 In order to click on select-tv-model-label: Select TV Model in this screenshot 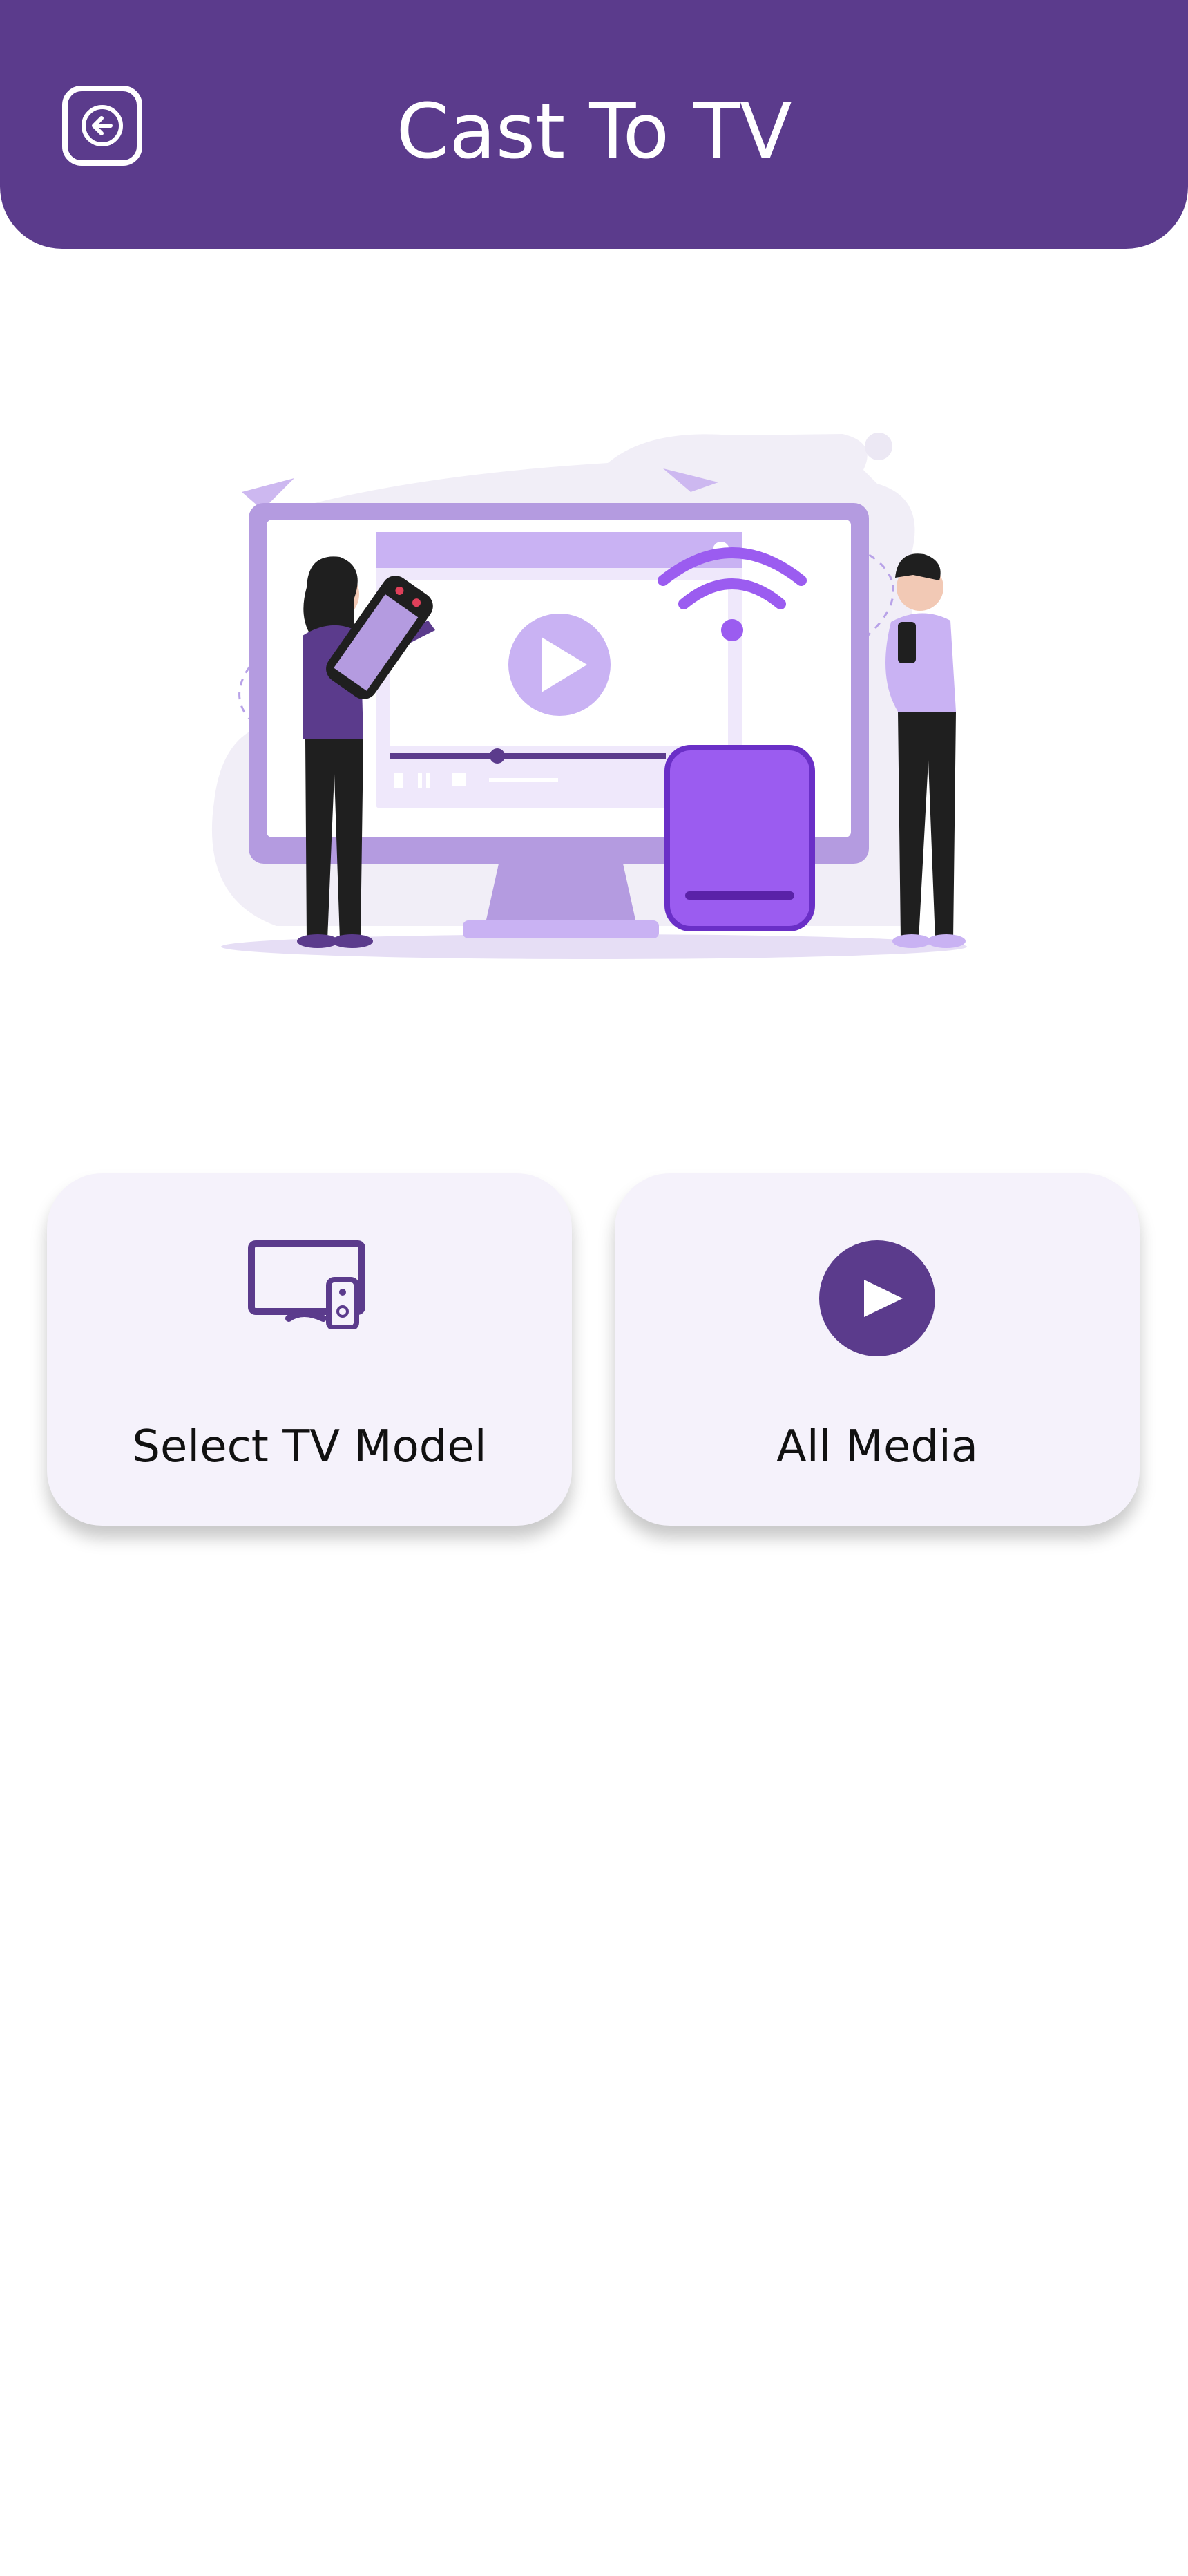, I will do `click(309, 1446)`.